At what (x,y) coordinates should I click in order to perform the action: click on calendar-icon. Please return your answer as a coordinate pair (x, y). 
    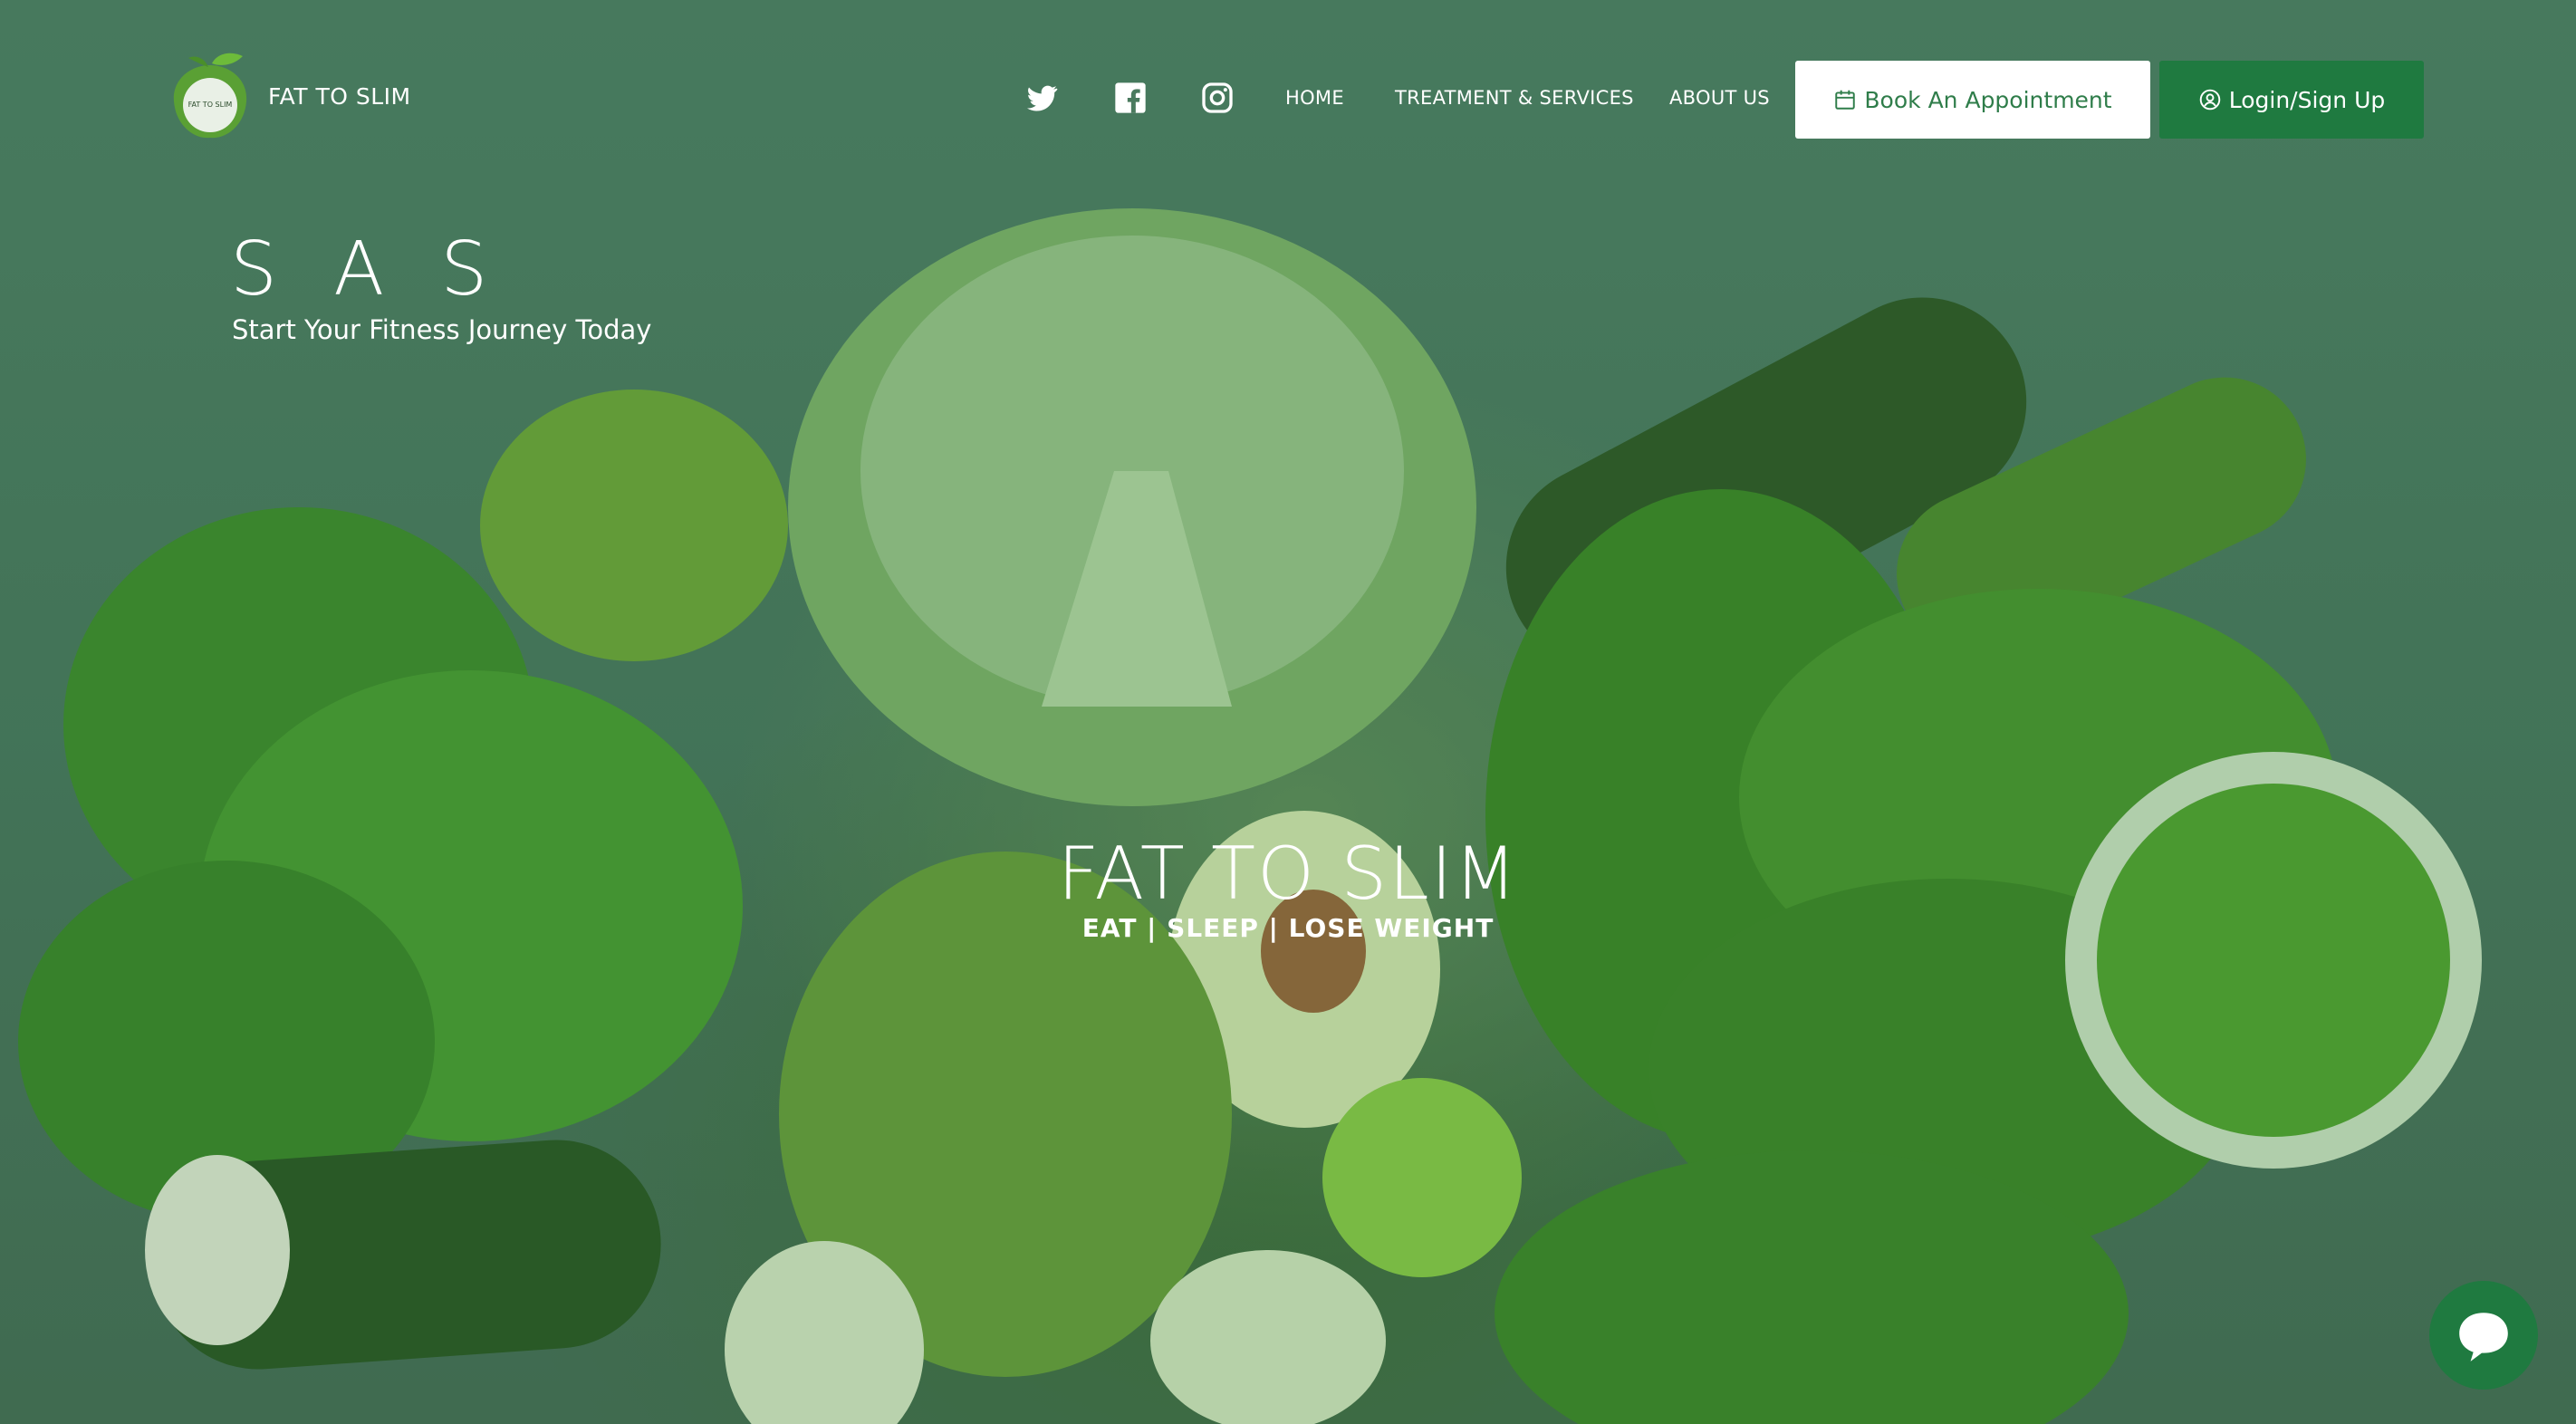
    Looking at the image, I should click on (1845, 99).